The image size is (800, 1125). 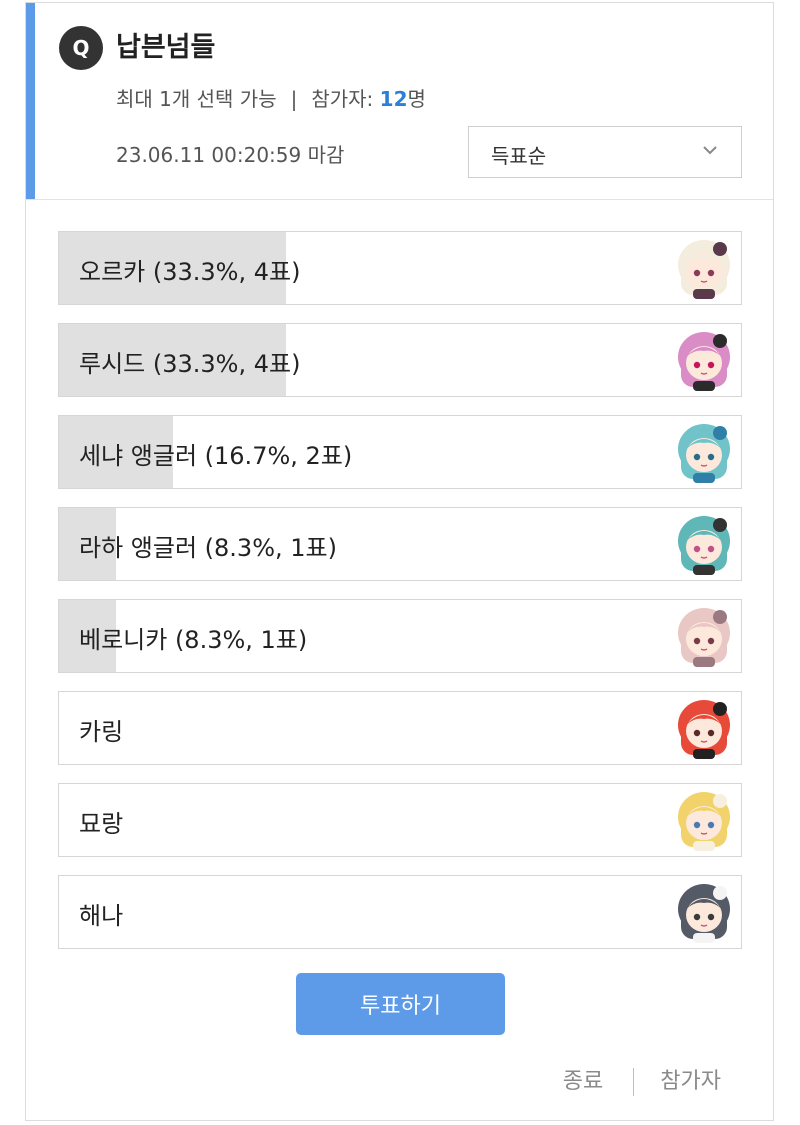 I want to click on poll-option-label: 오르카 (33.3%, 4표), so click(x=190, y=272).